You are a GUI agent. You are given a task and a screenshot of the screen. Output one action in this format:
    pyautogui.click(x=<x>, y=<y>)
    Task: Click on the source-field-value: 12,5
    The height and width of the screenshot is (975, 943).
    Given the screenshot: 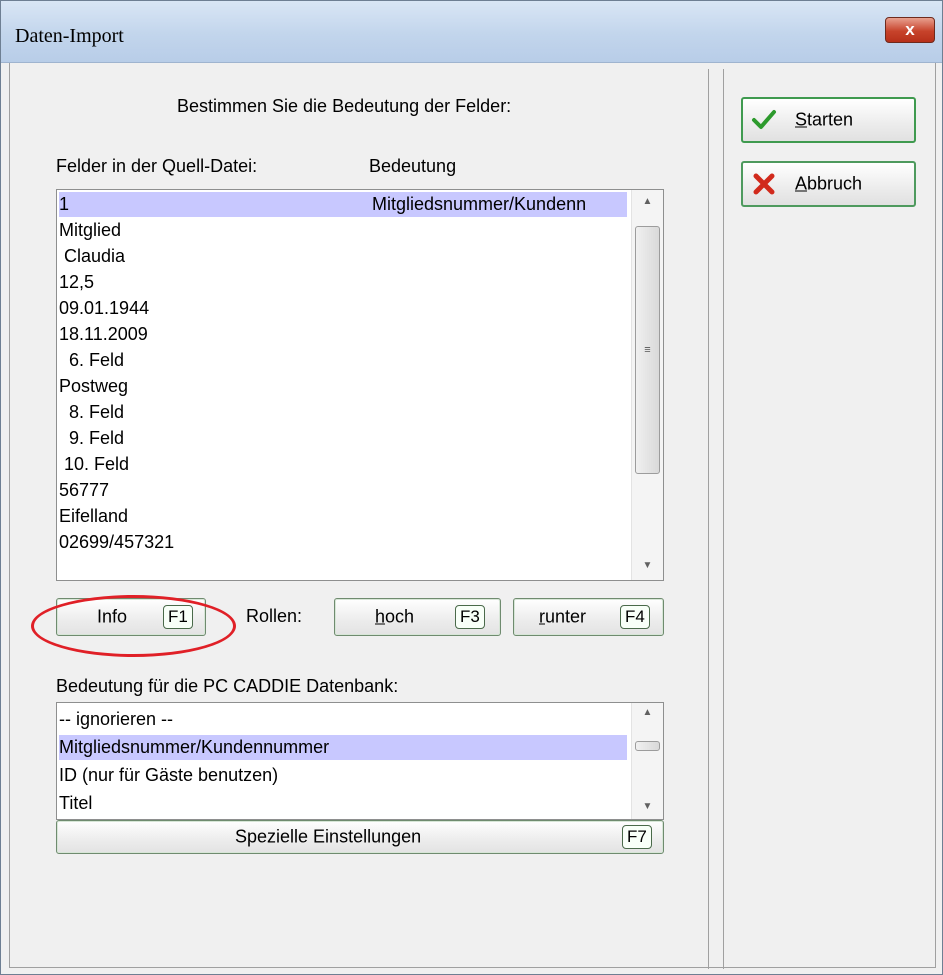 What is the action you would take?
    pyautogui.click(x=77, y=282)
    